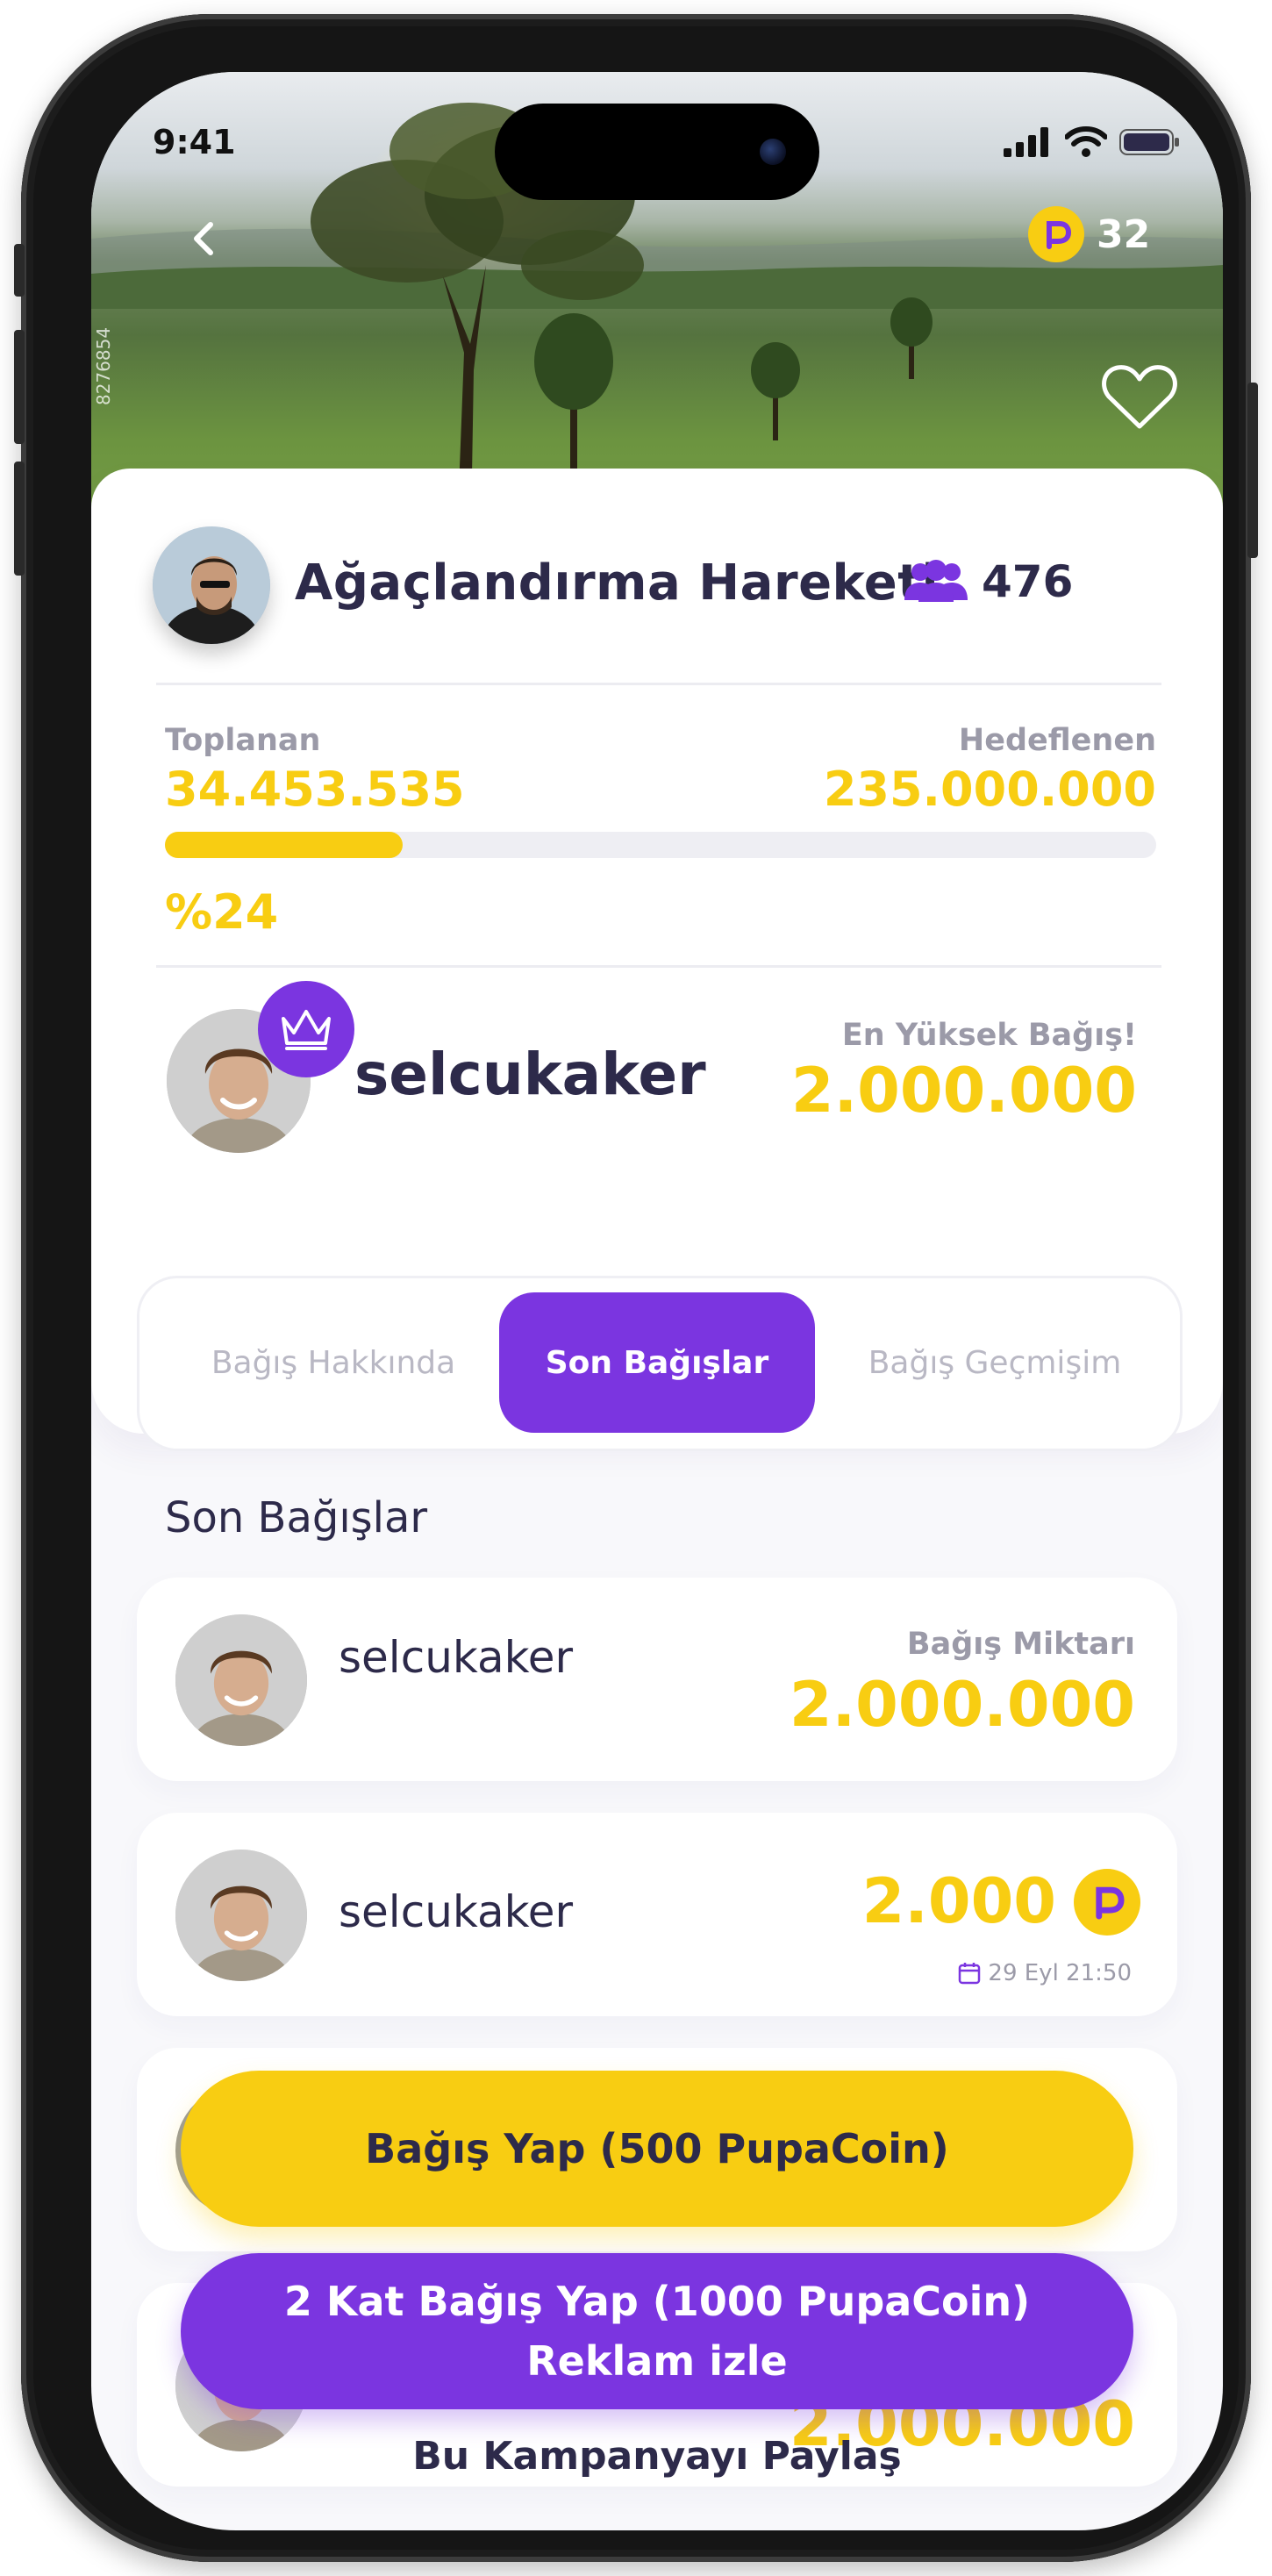  What do you see at coordinates (333, 1362) in the screenshot?
I see `tab-about: Bağış Hakkında` at bounding box center [333, 1362].